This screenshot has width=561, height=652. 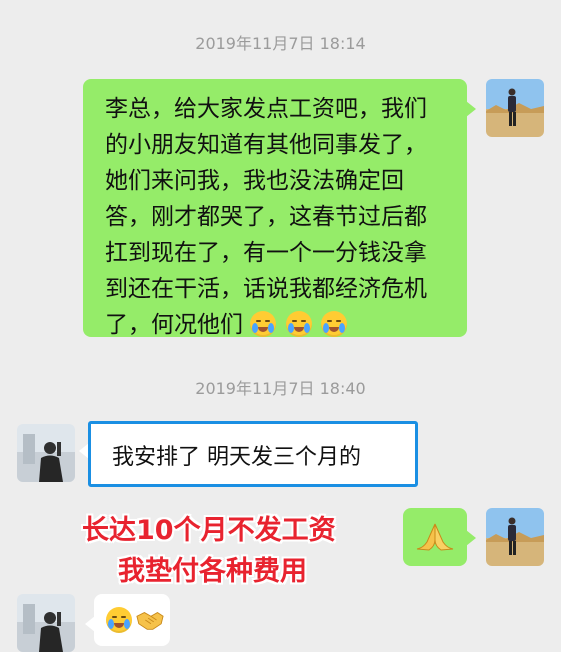 What do you see at coordinates (435, 537) in the screenshot?
I see `pray-hands-icon` at bounding box center [435, 537].